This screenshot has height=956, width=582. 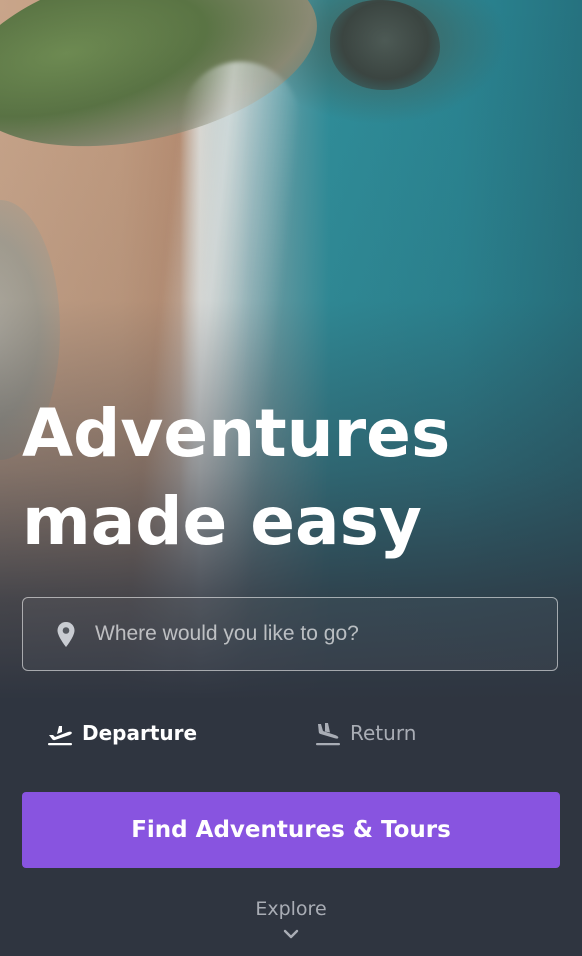 What do you see at coordinates (328, 734) in the screenshot?
I see `plane-arrival-icon` at bounding box center [328, 734].